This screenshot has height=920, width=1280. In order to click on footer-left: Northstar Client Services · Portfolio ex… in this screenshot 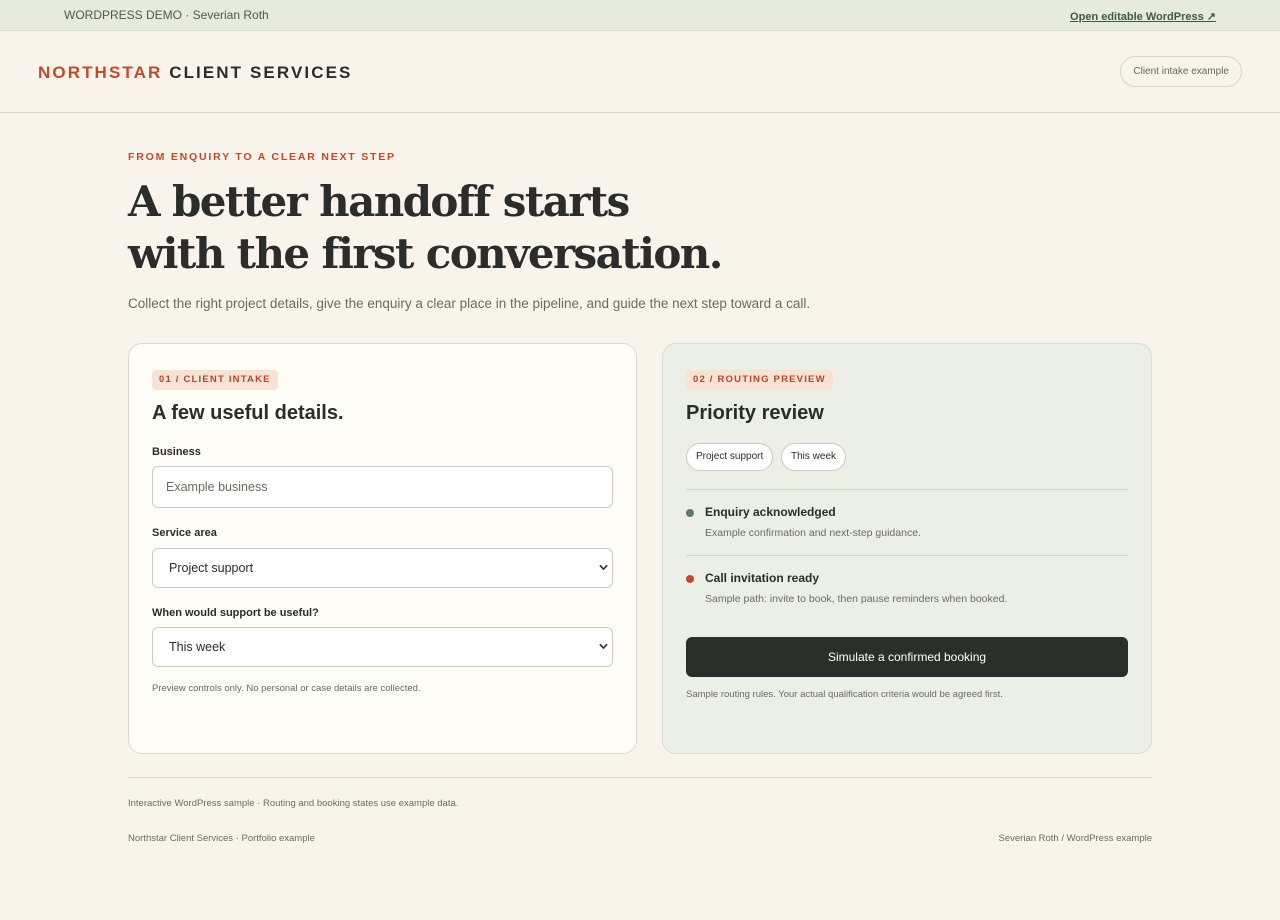, I will do `click(221, 838)`.